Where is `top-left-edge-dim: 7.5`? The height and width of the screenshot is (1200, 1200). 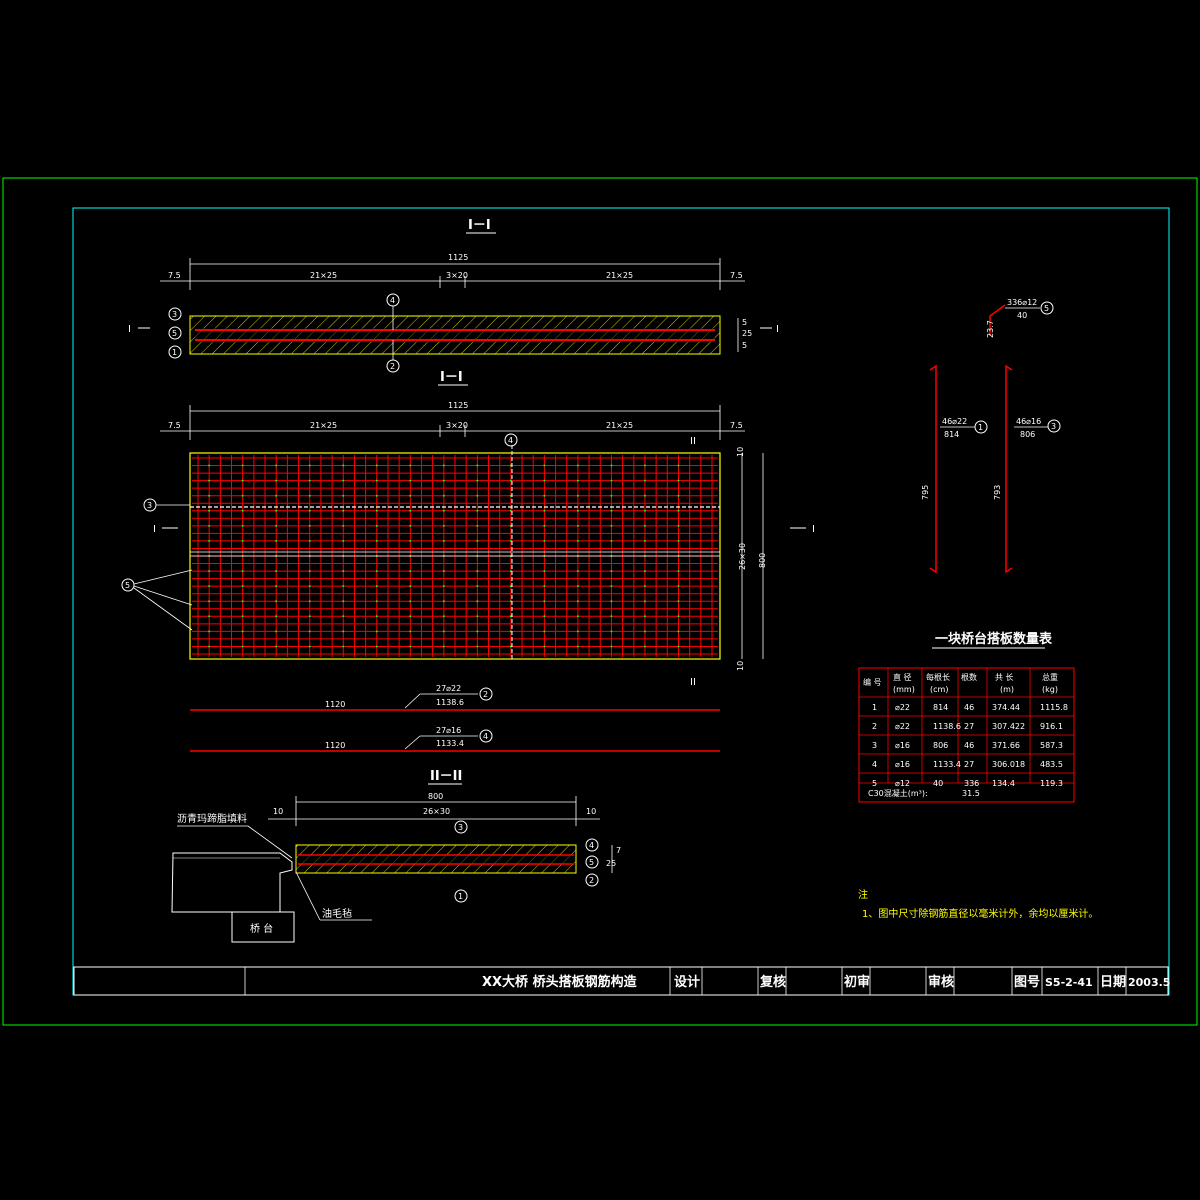
top-left-edge-dim: 7.5 is located at coordinates (174, 275).